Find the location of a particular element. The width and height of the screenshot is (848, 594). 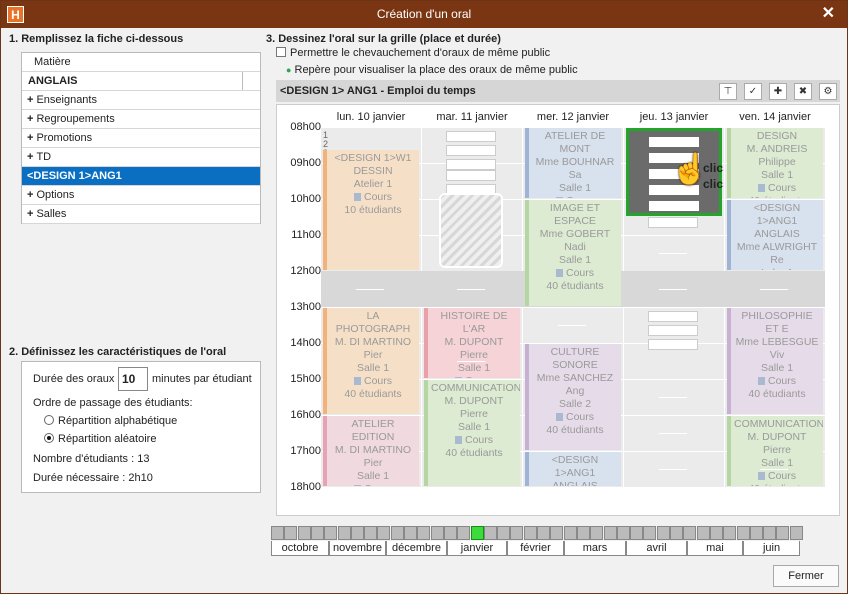

month-label: novembre is located at coordinates (357, 548).